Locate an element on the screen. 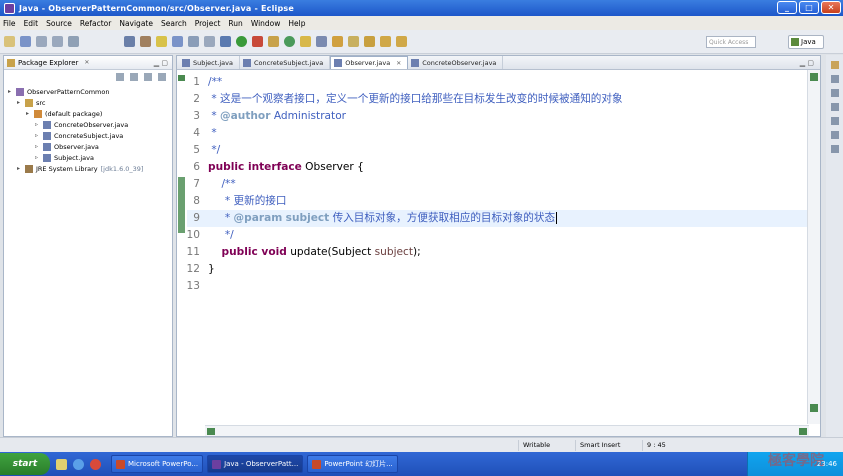  menu-help: Help is located at coordinates (296, 23).